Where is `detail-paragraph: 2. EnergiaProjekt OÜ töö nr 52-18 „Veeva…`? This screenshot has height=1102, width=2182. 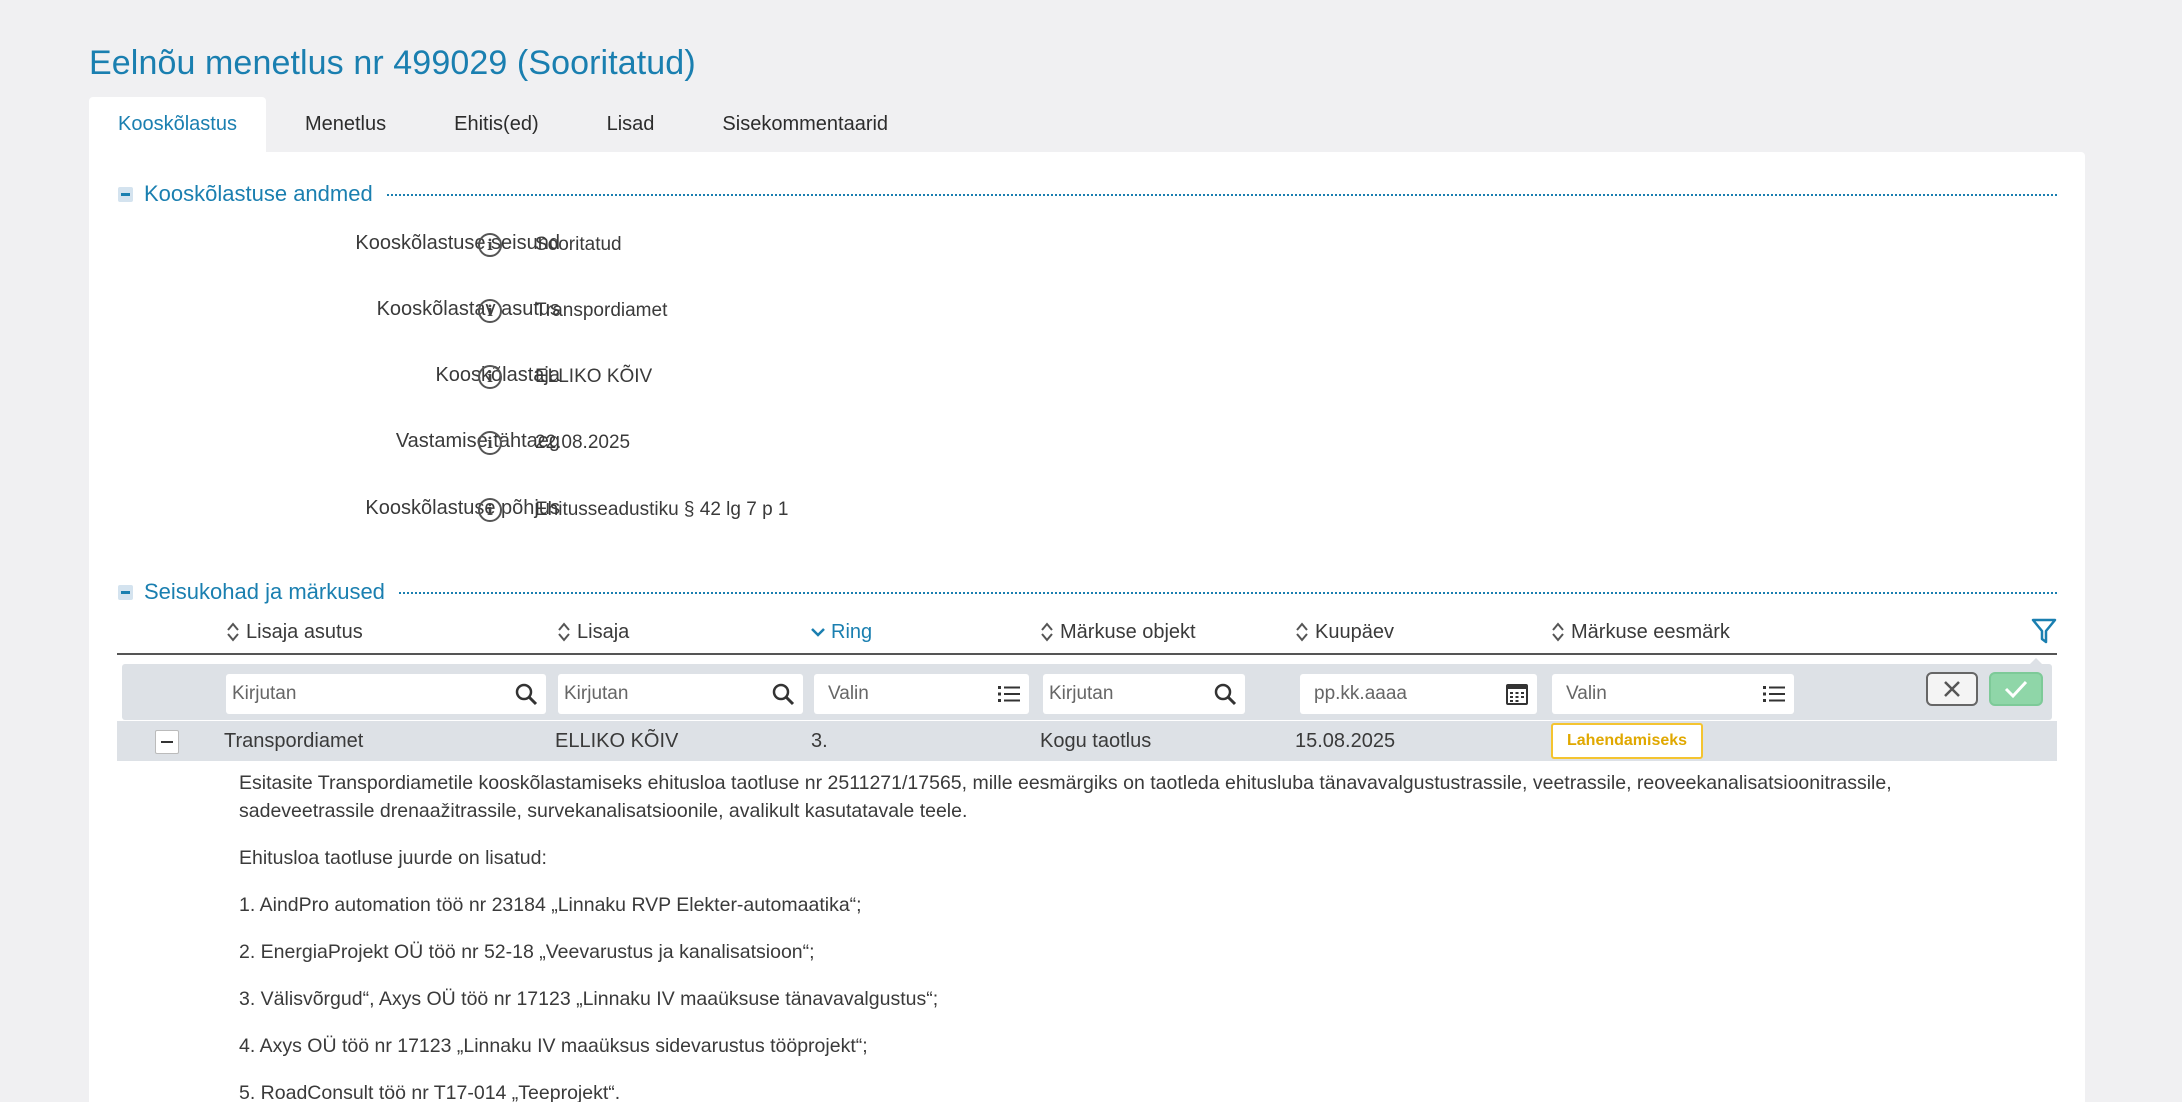 detail-paragraph: 2. EnergiaProjekt OÜ töö nr 52-18 „Veeva… is located at coordinates (527, 952).